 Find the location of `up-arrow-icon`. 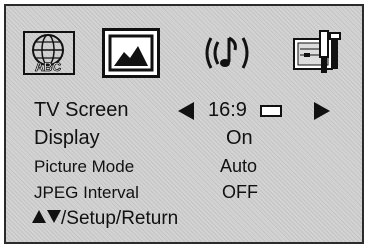

up-arrow-icon is located at coordinates (39, 216).